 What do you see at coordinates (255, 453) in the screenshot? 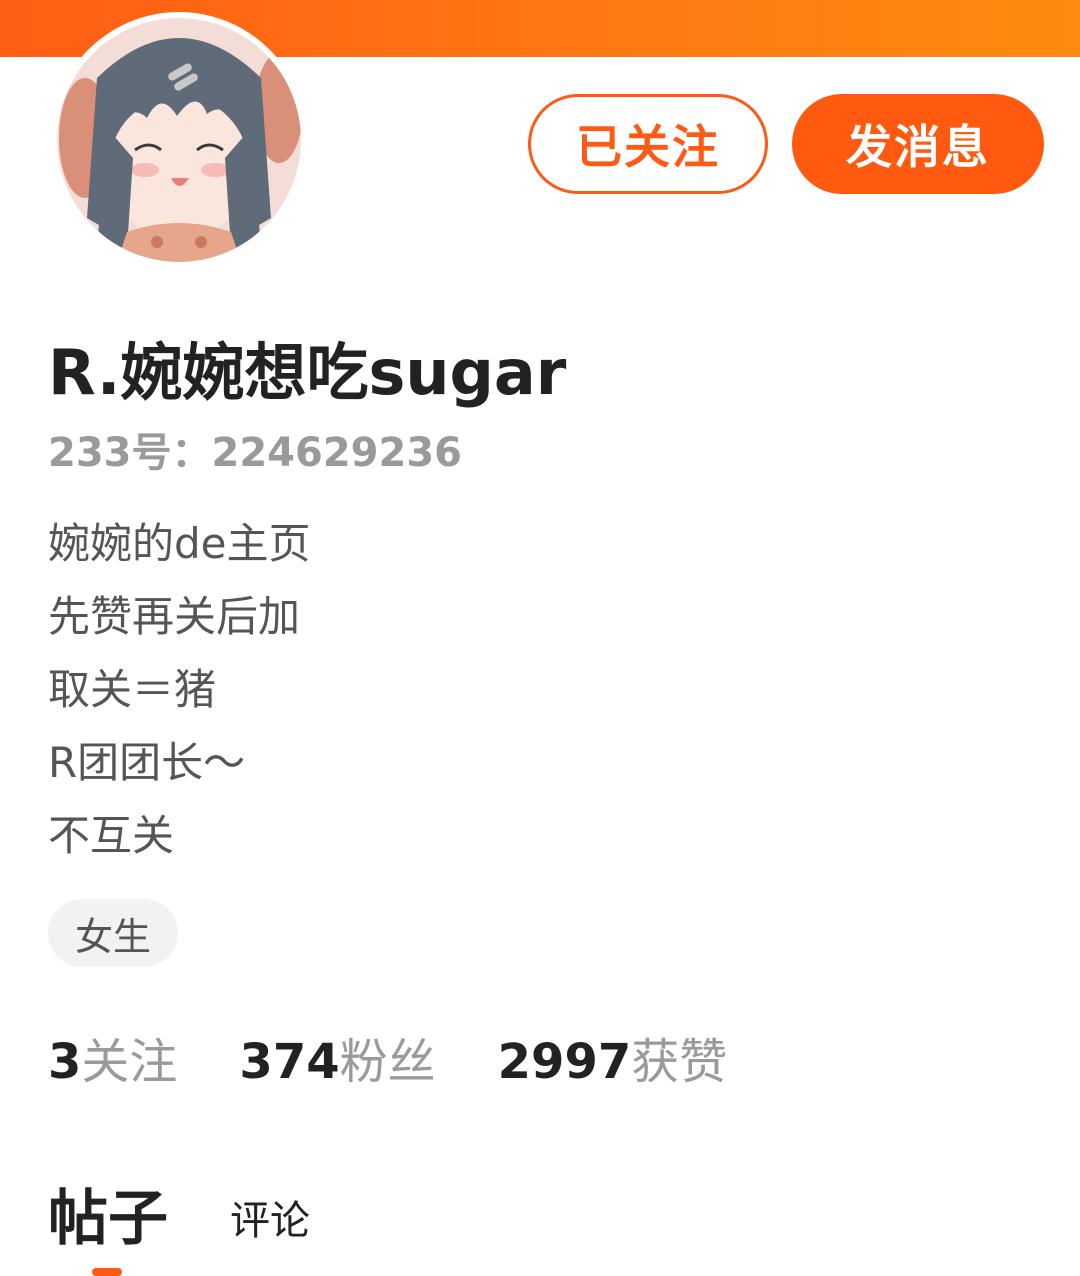
I see `user-id: 233号：224629236` at bounding box center [255, 453].